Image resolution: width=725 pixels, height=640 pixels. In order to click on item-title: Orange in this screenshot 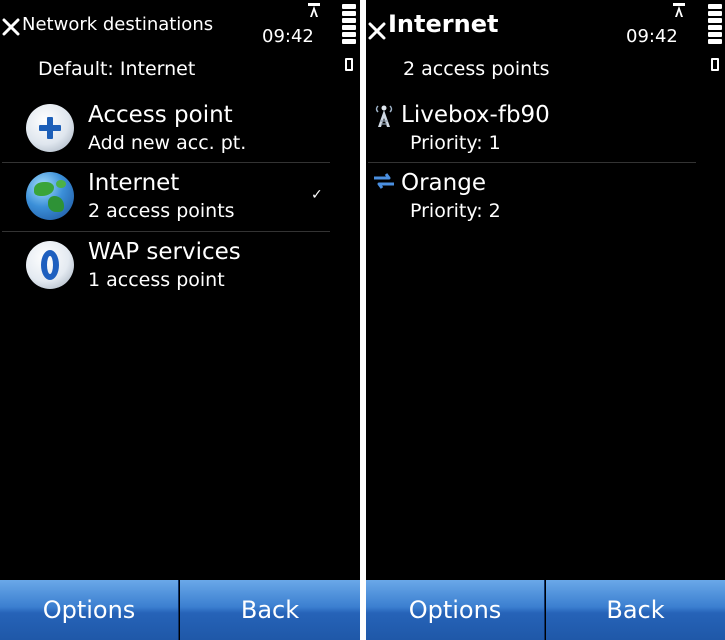, I will do `click(443, 183)`.